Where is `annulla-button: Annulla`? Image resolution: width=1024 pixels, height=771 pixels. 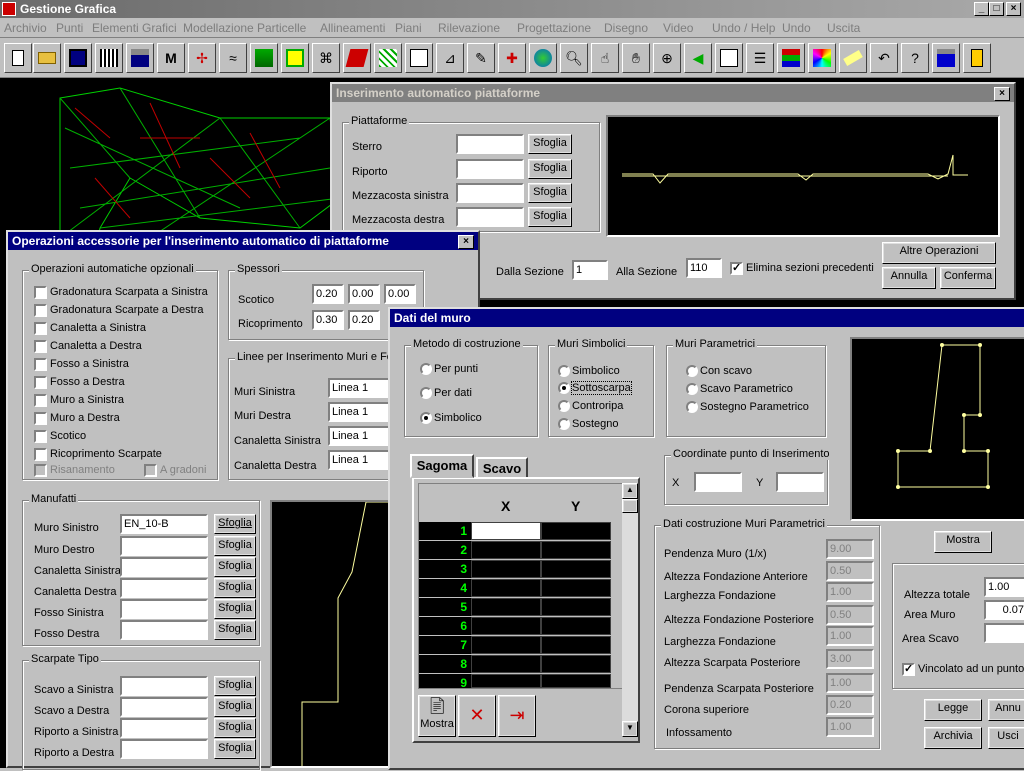
annulla-button: Annulla is located at coordinates (909, 278).